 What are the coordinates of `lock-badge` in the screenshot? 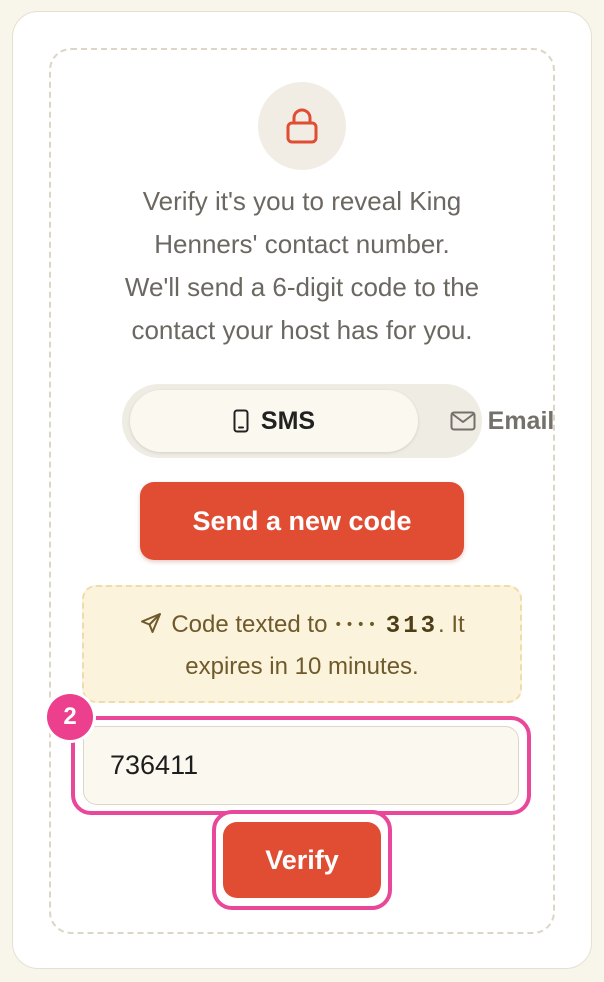 It's located at (302, 126).